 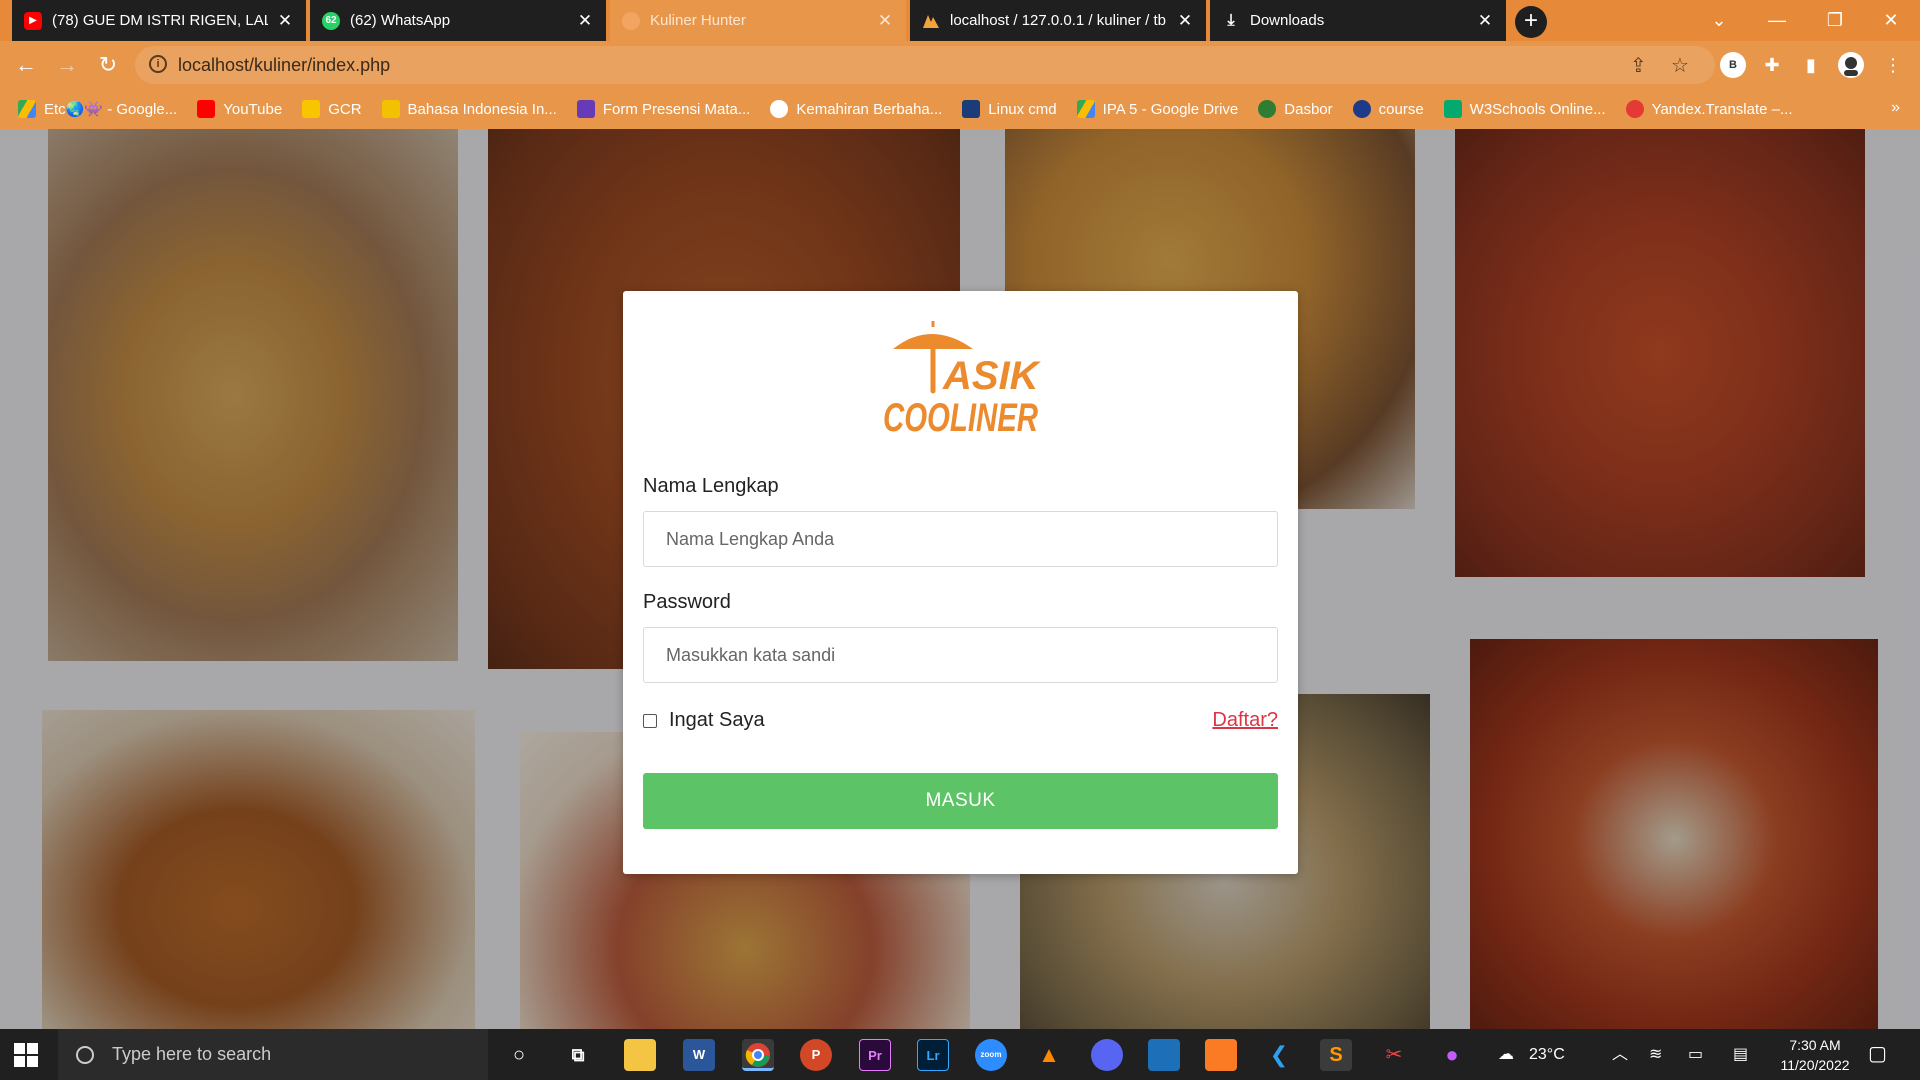 I want to click on taskbar-search: Type here to search, so click(x=273, y=1054).